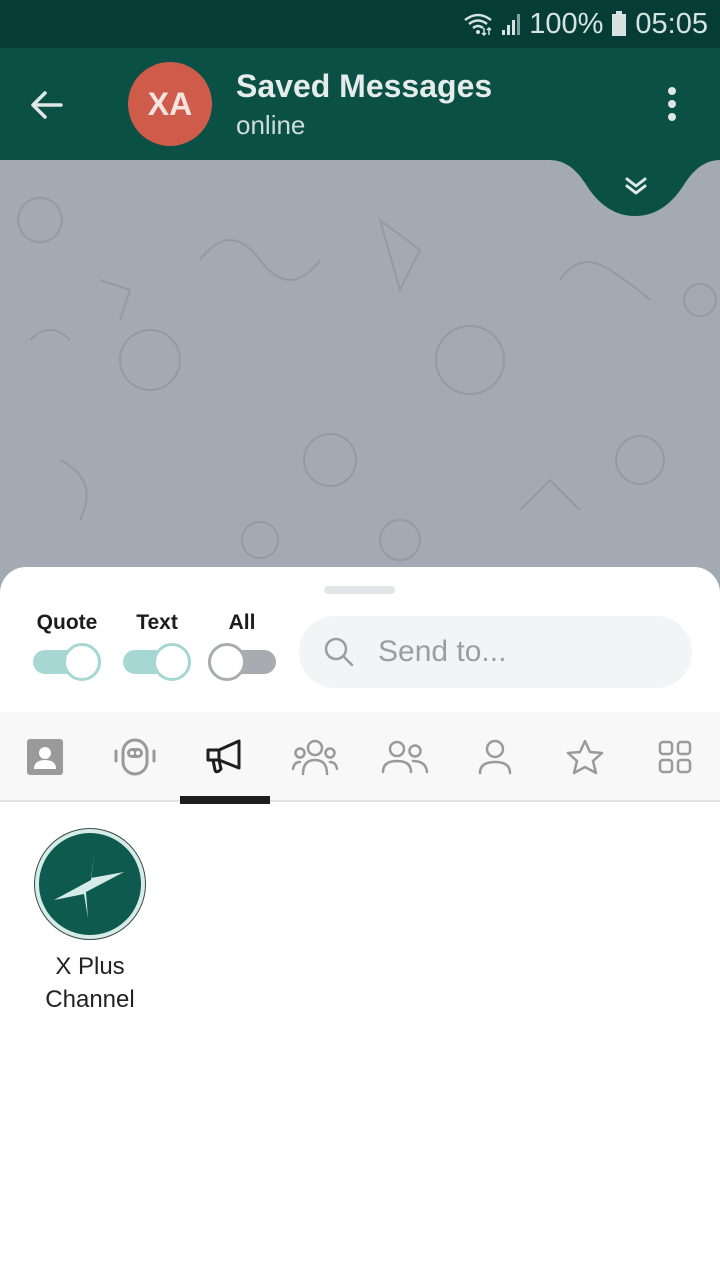 The width and height of the screenshot is (720, 1280). What do you see at coordinates (90, 966) in the screenshot?
I see `channel-name-line1: X Plus` at bounding box center [90, 966].